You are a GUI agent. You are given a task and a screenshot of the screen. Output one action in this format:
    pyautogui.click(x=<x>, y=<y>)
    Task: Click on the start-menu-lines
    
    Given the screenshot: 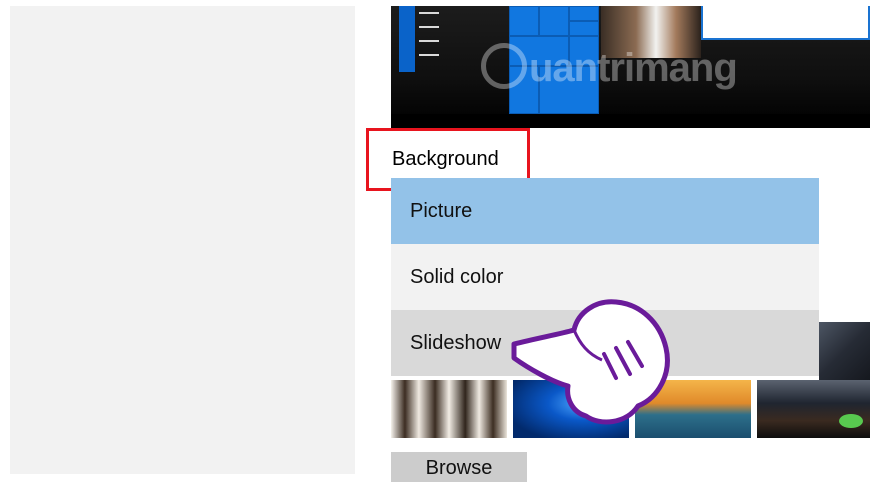 What is the action you would take?
    pyautogui.click(x=429, y=40)
    